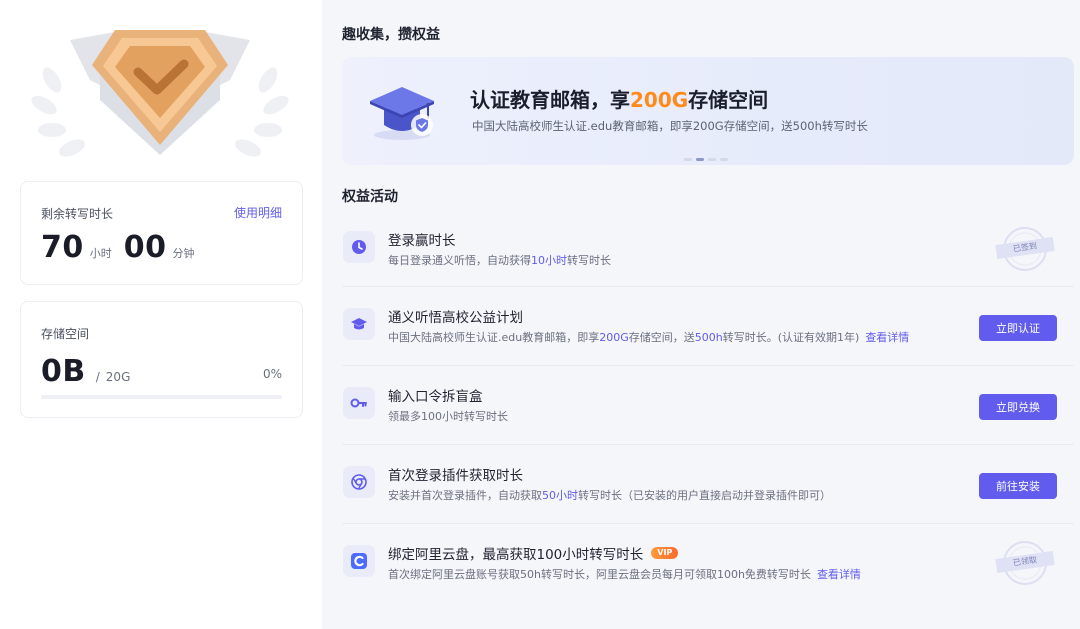 The width and height of the screenshot is (1080, 629). I want to click on desc-highlight: 50小时, so click(560, 495).